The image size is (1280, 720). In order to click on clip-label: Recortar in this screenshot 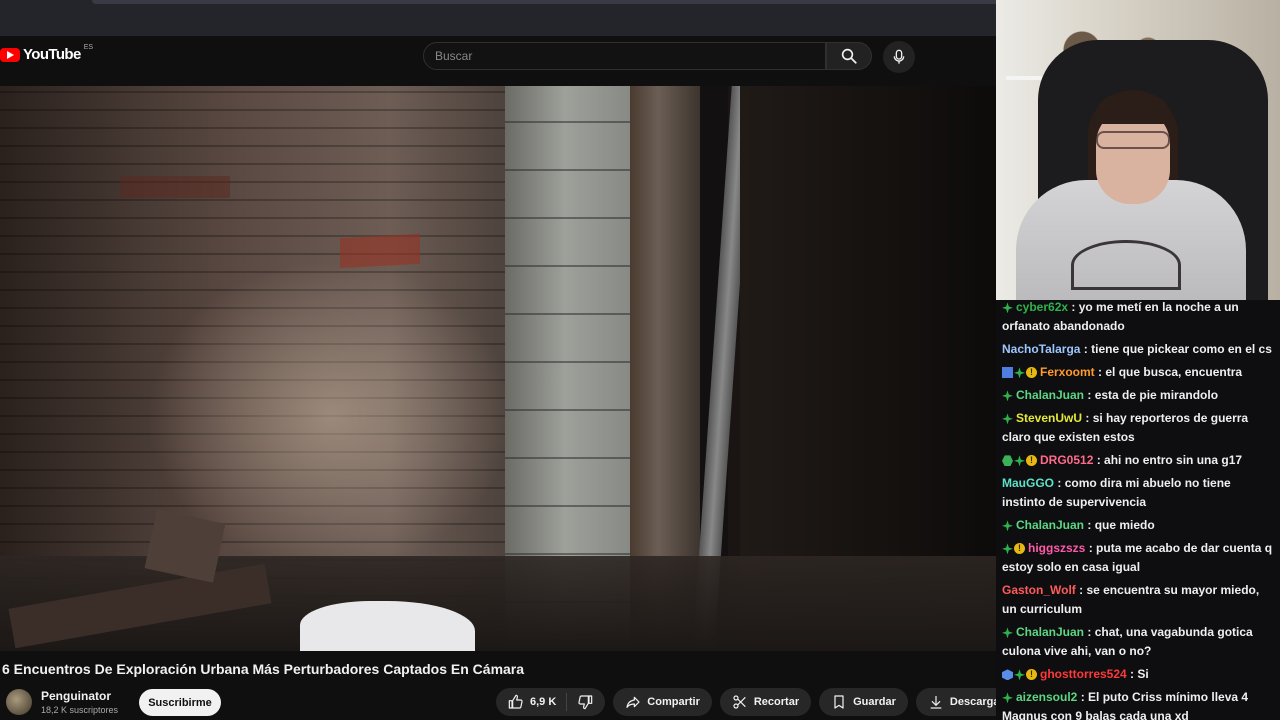, I will do `click(776, 702)`.